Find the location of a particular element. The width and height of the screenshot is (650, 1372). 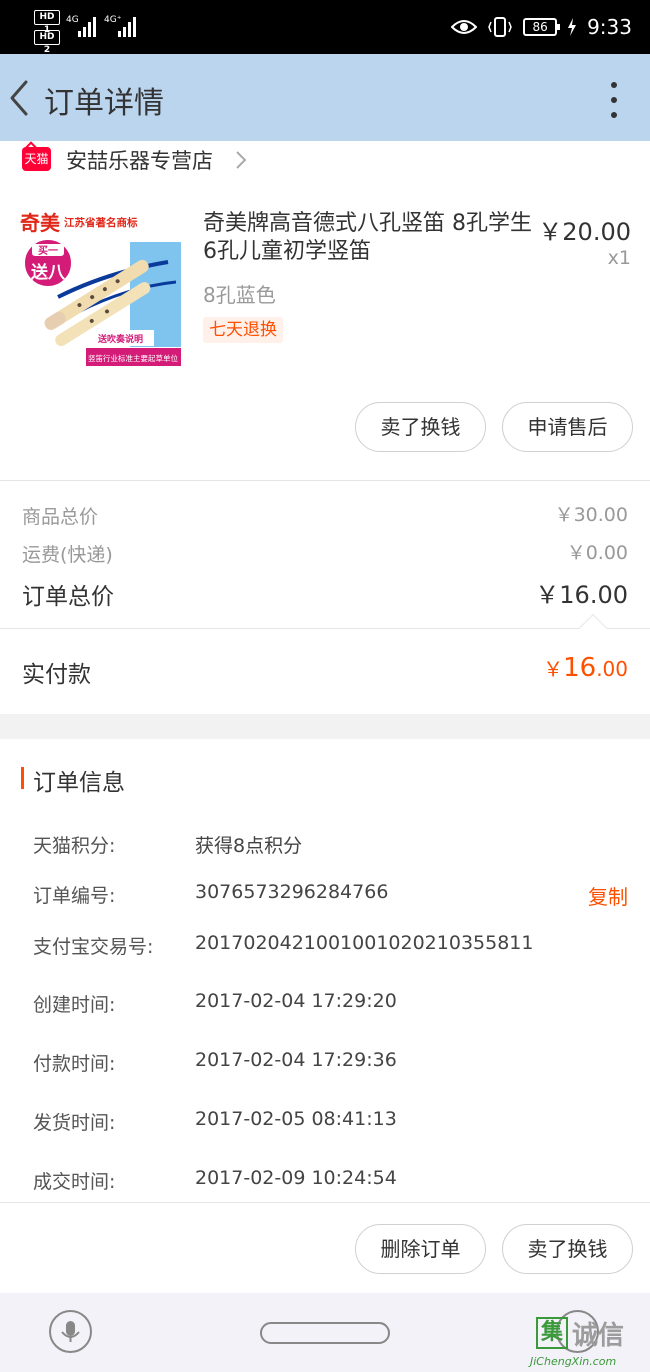

paid-currency: ￥ is located at coordinates (553, 669).